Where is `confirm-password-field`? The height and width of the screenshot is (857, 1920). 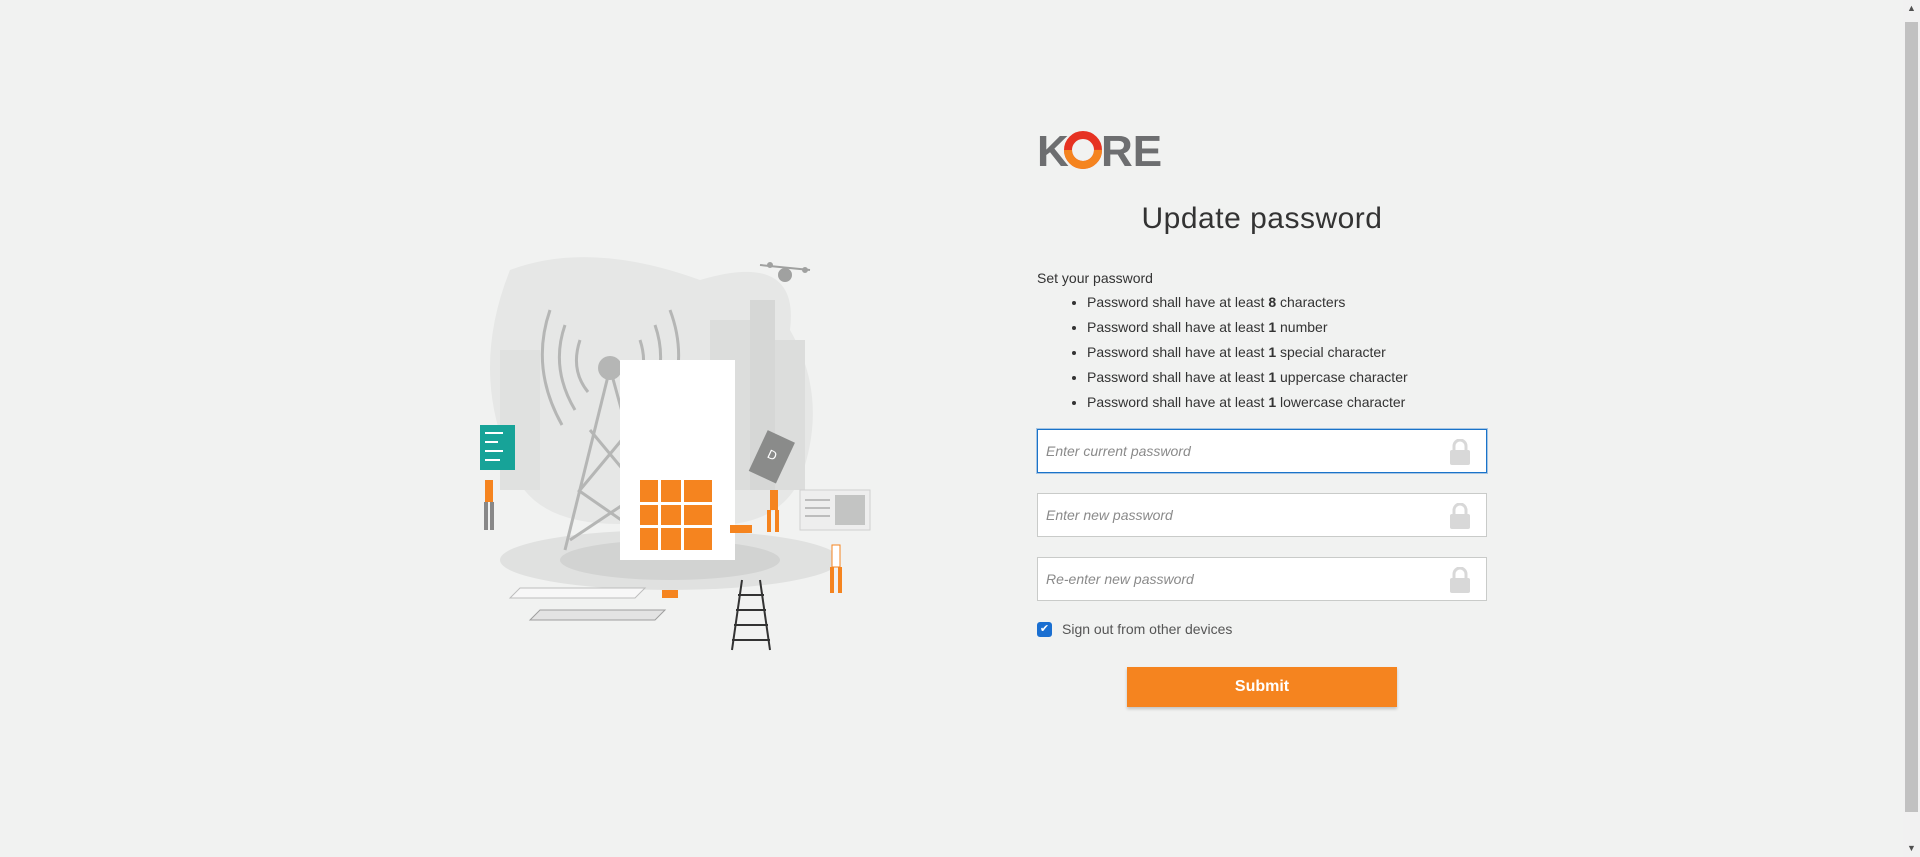 confirm-password-field is located at coordinates (1262, 579).